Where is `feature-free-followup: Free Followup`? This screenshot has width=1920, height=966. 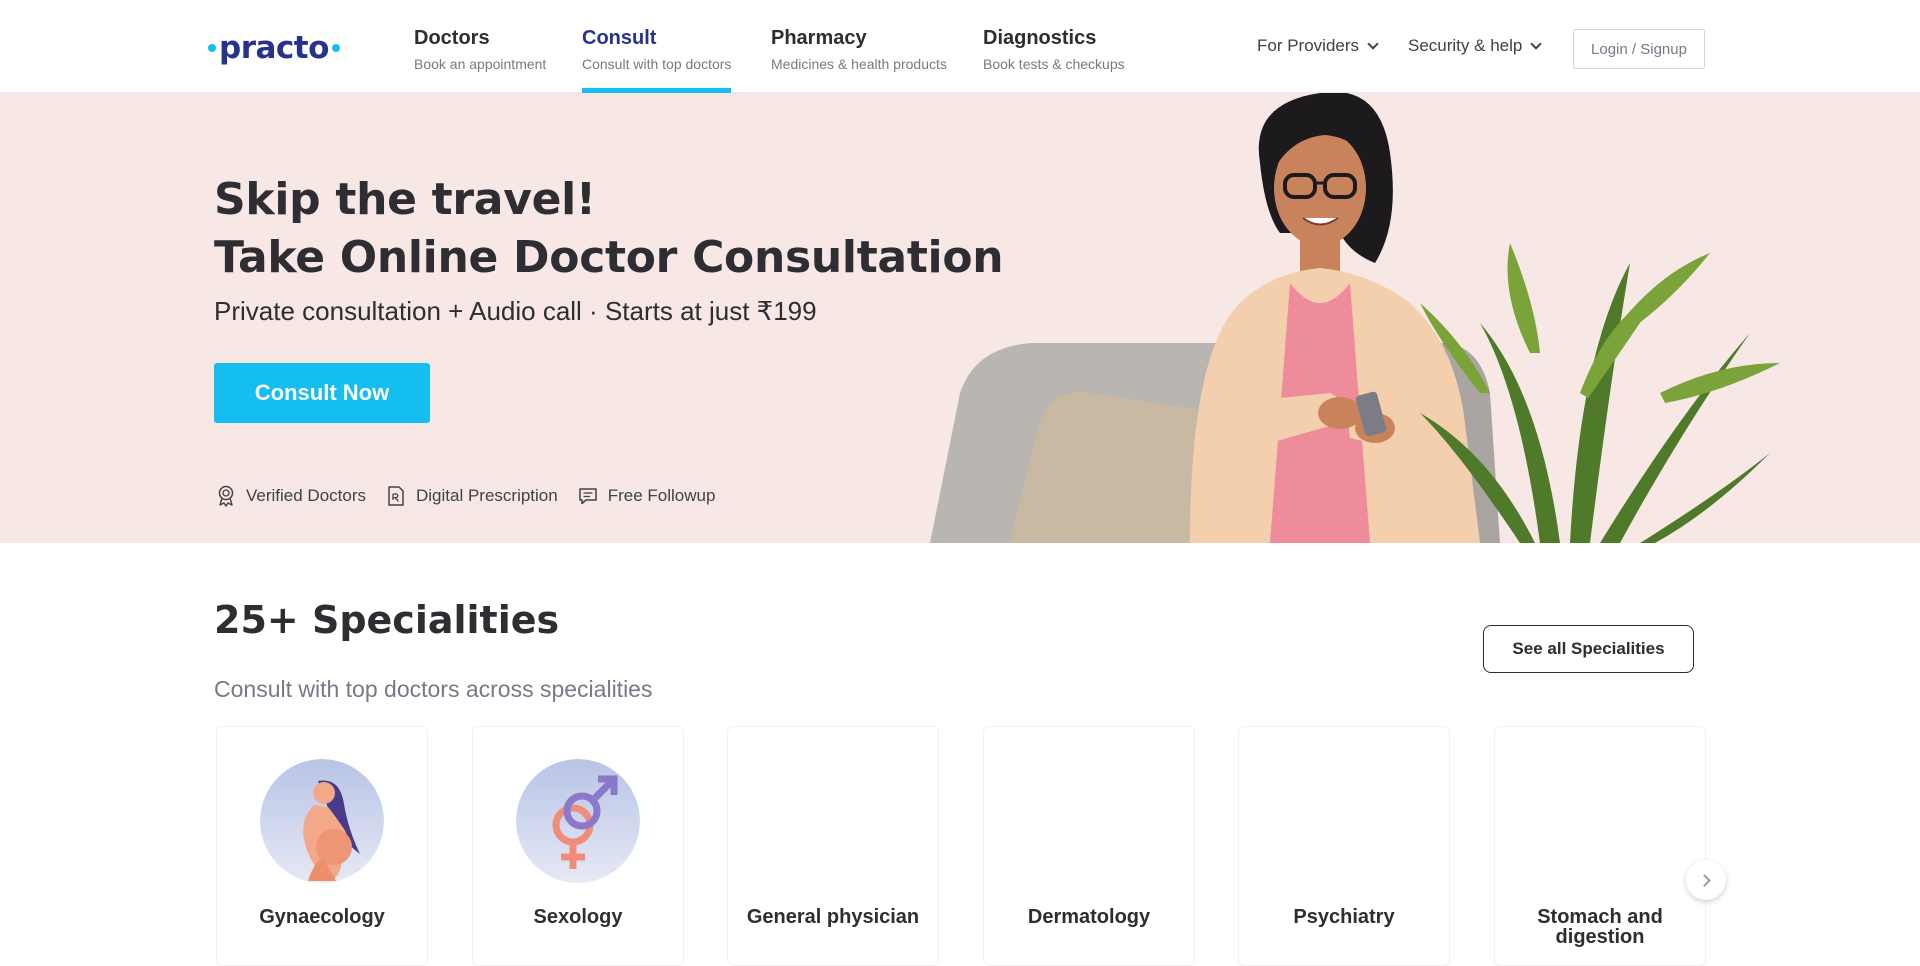 feature-free-followup: Free Followup is located at coordinates (647, 496).